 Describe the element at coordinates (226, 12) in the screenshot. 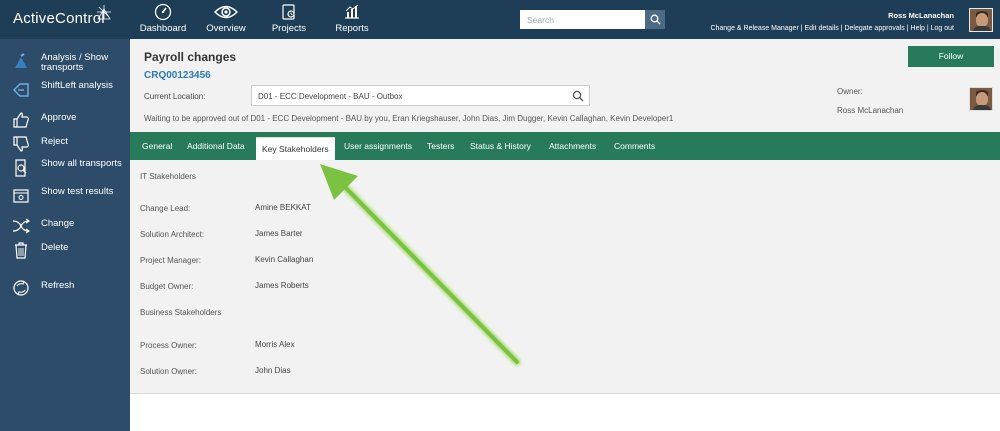

I see `eye-icon` at that location.